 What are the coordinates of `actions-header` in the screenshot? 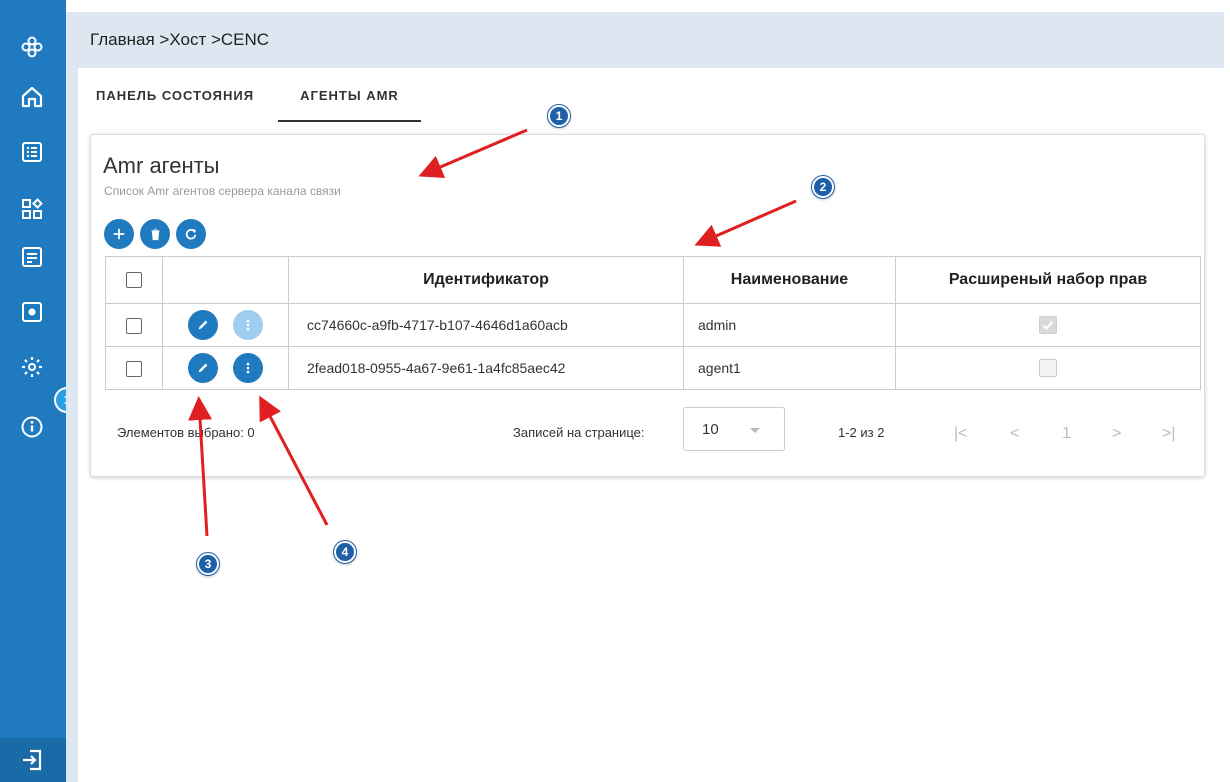 It's located at (225, 280).